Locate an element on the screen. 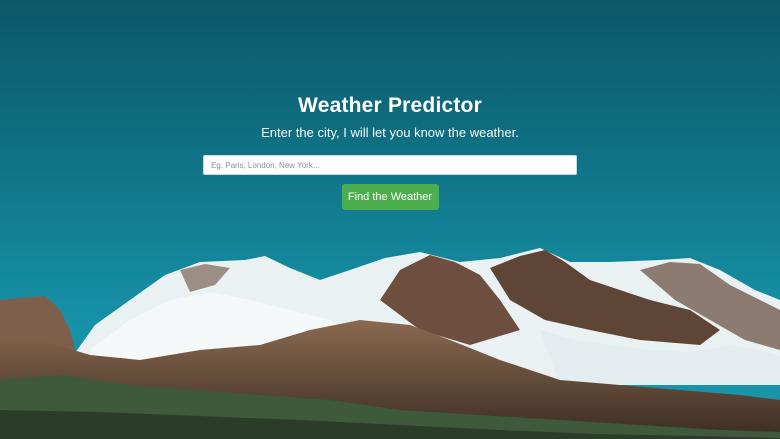 The width and height of the screenshot is (780, 439). find-weather-button: Find the Weather is located at coordinates (390, 197).